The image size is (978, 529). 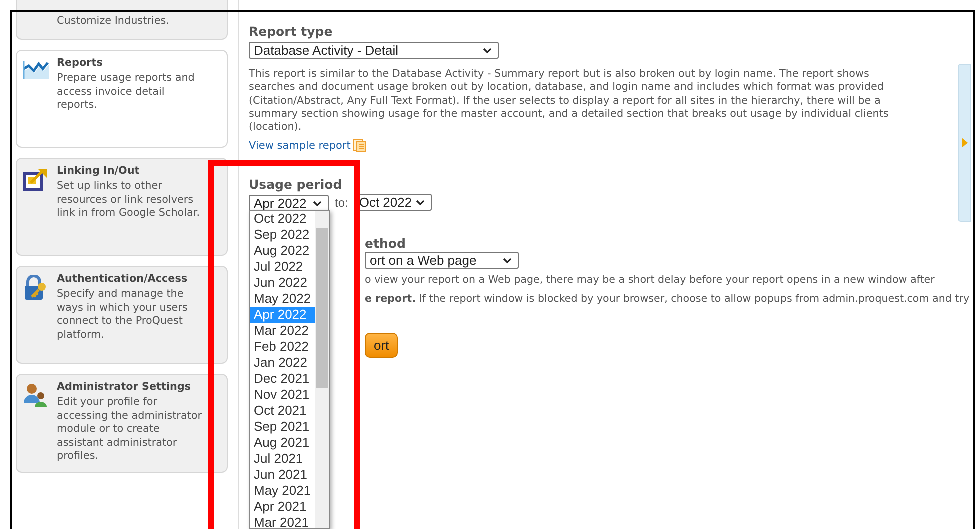 I want to click on sample-report-link: View sample report, so click(x=308, y=146).